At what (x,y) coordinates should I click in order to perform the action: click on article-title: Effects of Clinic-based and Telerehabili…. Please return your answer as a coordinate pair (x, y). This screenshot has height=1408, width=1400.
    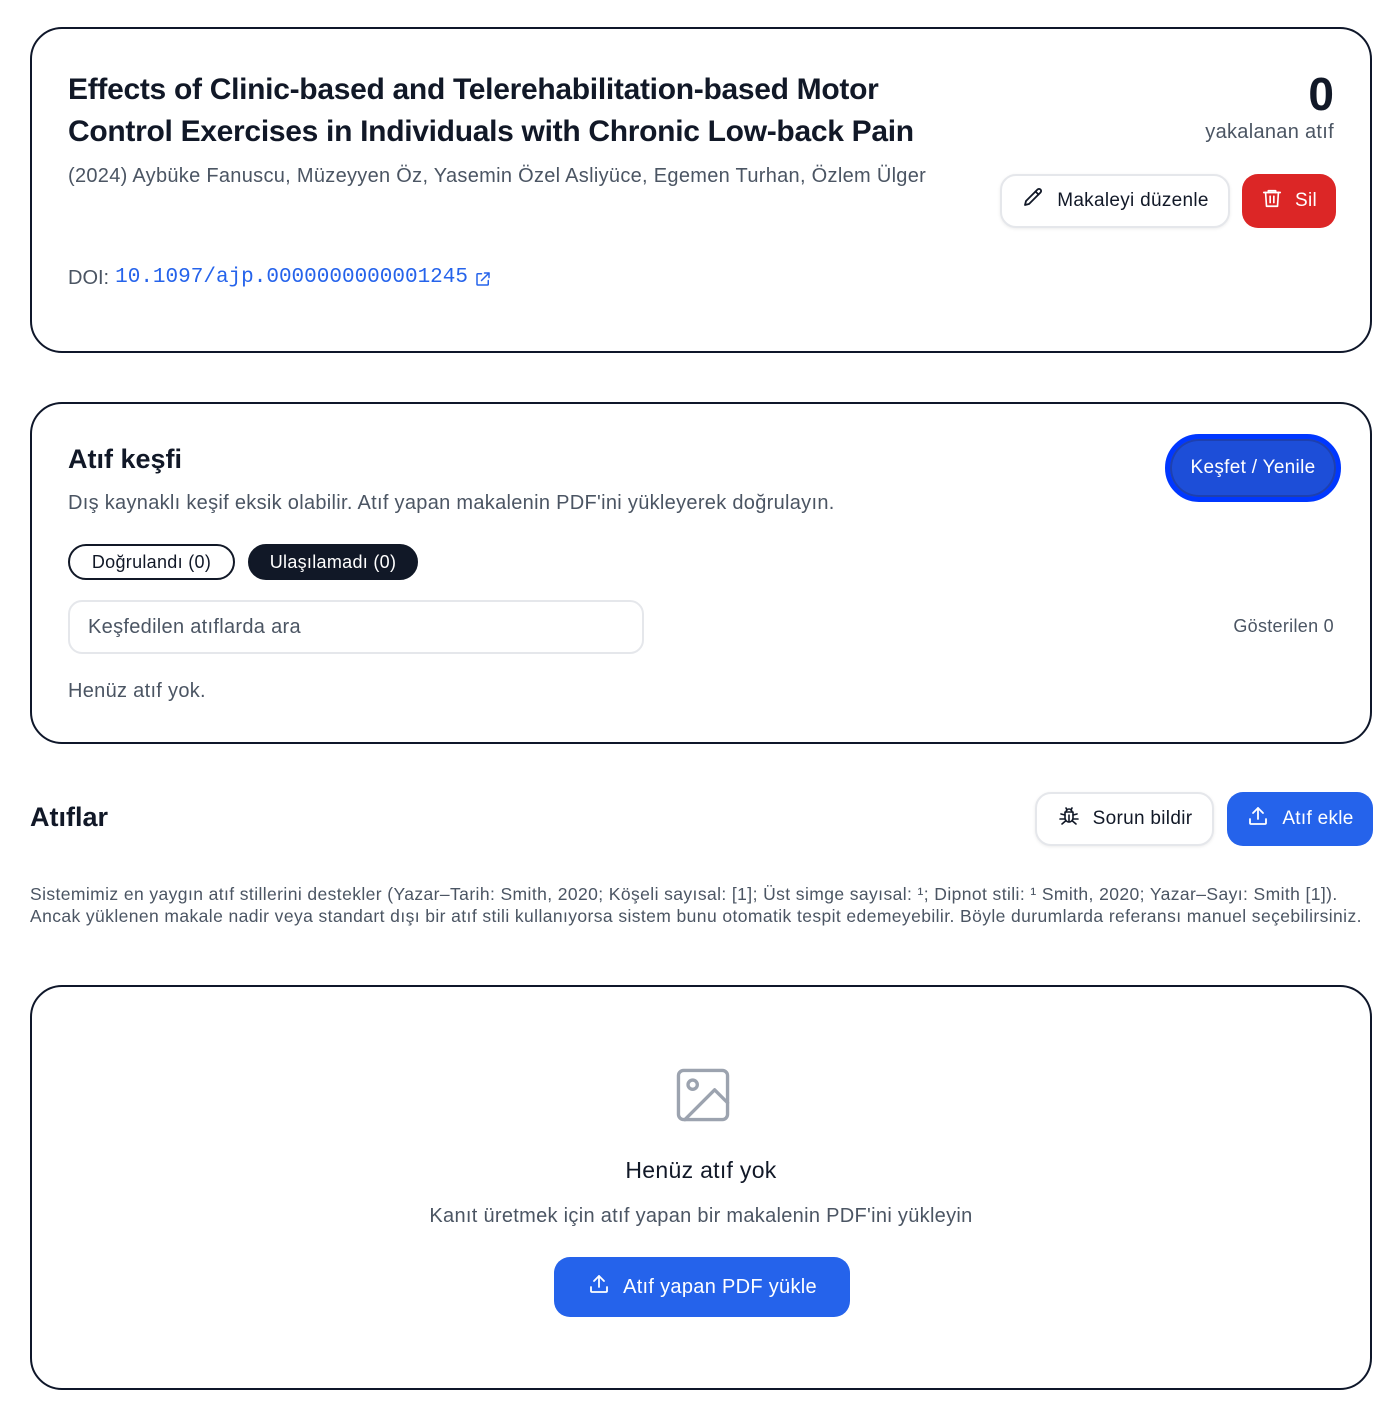
    Looking at the image, I should click on (491, 110).